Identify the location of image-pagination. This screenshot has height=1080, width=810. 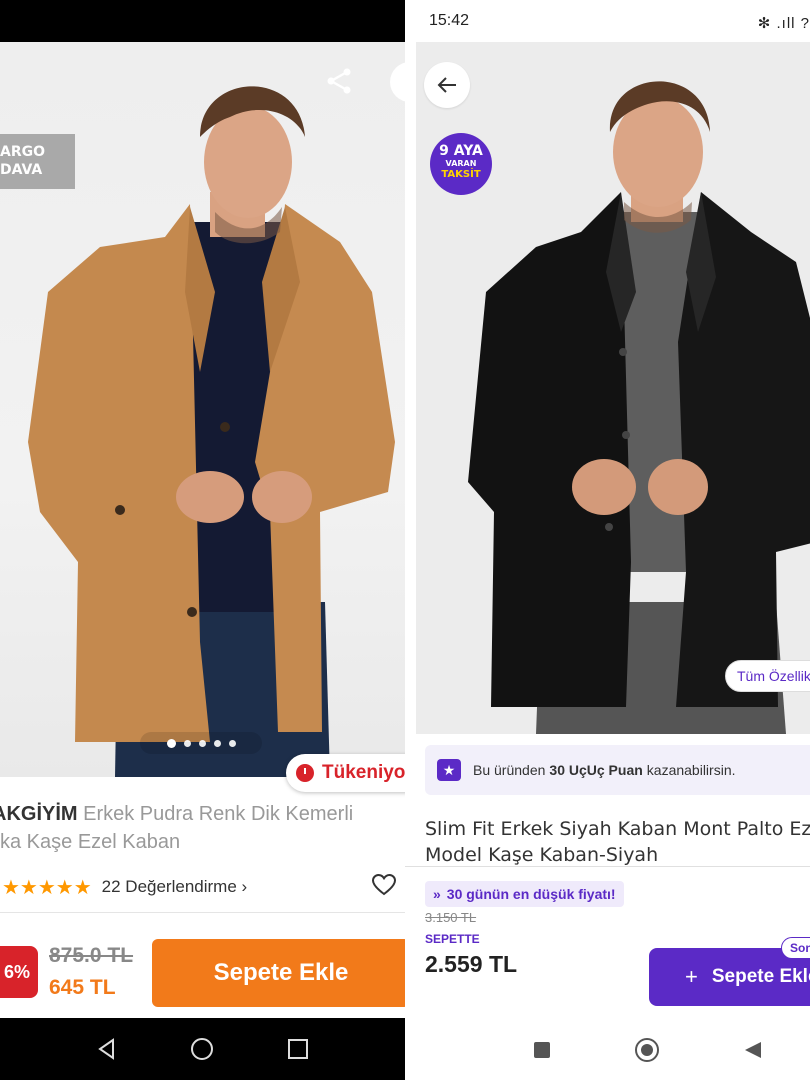
(201, 743).